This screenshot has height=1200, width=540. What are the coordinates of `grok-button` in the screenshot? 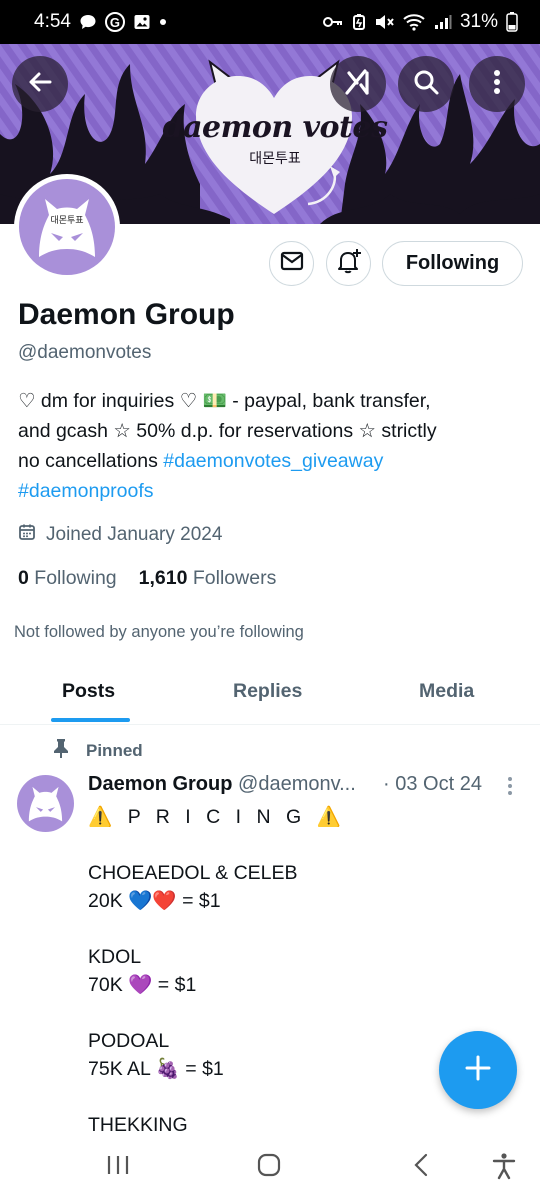 It's located at (358, 84).